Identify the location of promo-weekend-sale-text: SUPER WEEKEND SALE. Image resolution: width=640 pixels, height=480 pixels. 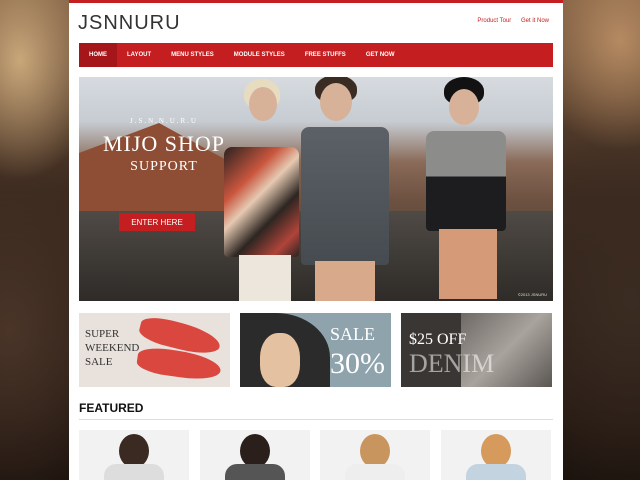
(112, 348).